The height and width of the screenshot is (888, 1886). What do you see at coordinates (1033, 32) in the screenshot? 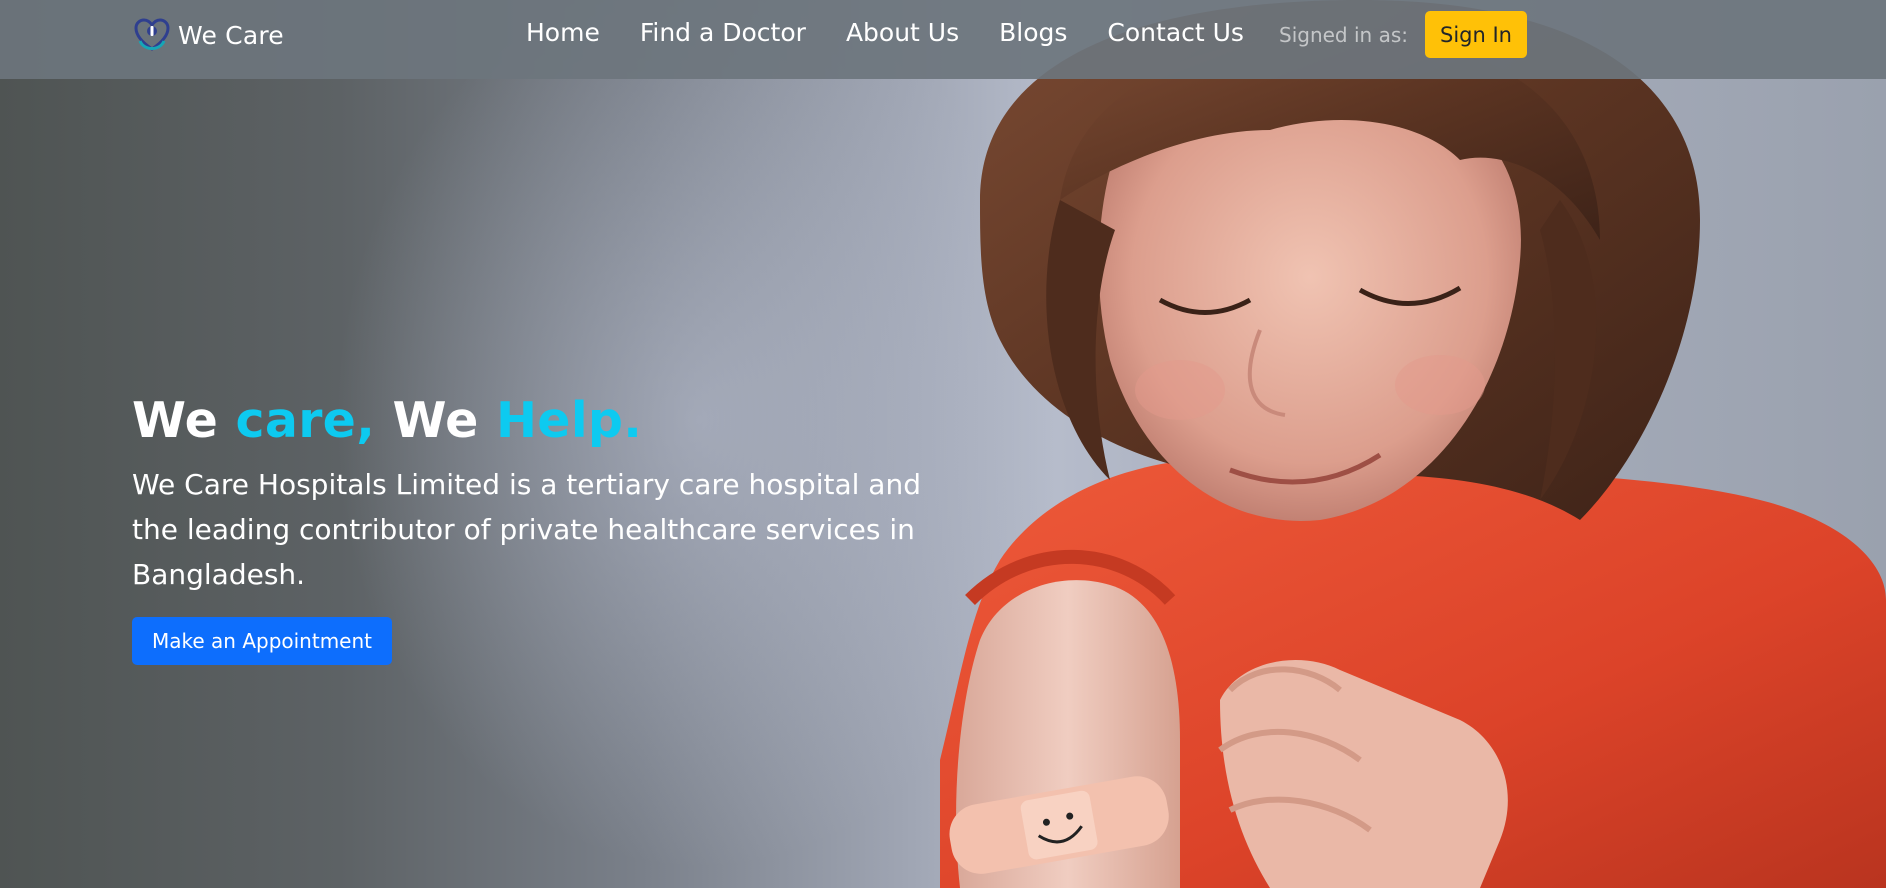
I see `nav-blogs: Blogs` at bounding box center [1033, 32].